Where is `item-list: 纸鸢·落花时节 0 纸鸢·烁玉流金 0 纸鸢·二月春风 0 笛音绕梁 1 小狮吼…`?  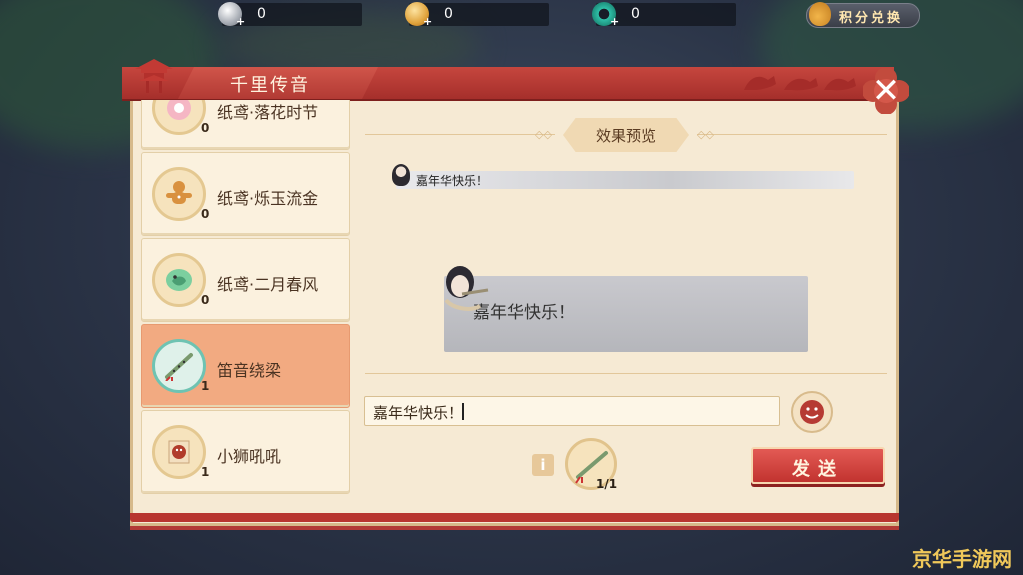 item-list: 纸鸢·落花时节 0 纸鸢·烁玉流金 0 纸鸢·二月春风 0 笛音绕梁 1 小狮吼… is located at coordinates (246, 299).